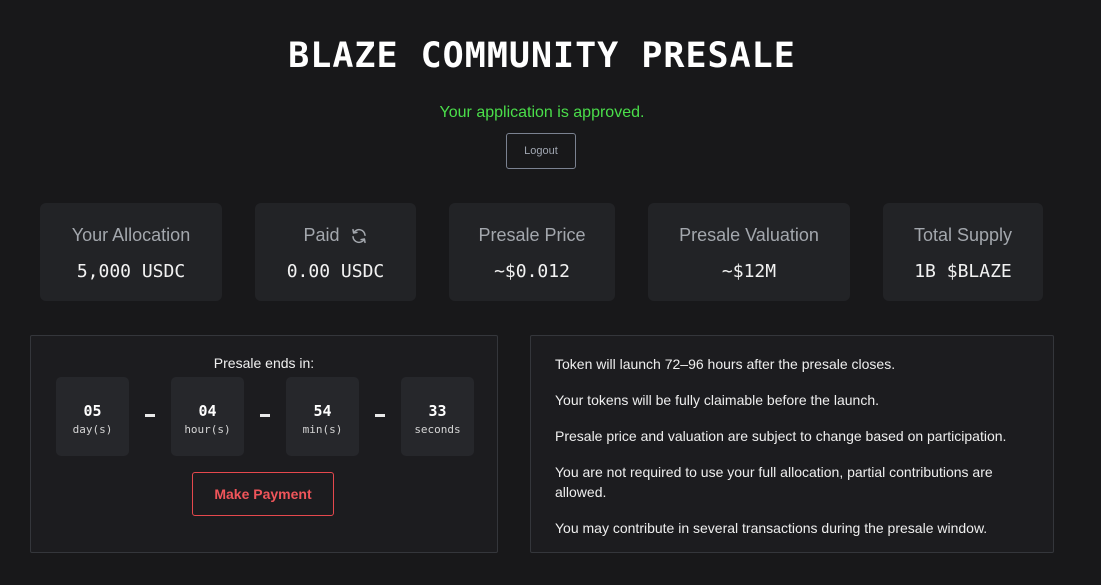  Describe the element at coordinates (321, 235) in the screenshot. I see `stat-label-paid: Paid` at that location.